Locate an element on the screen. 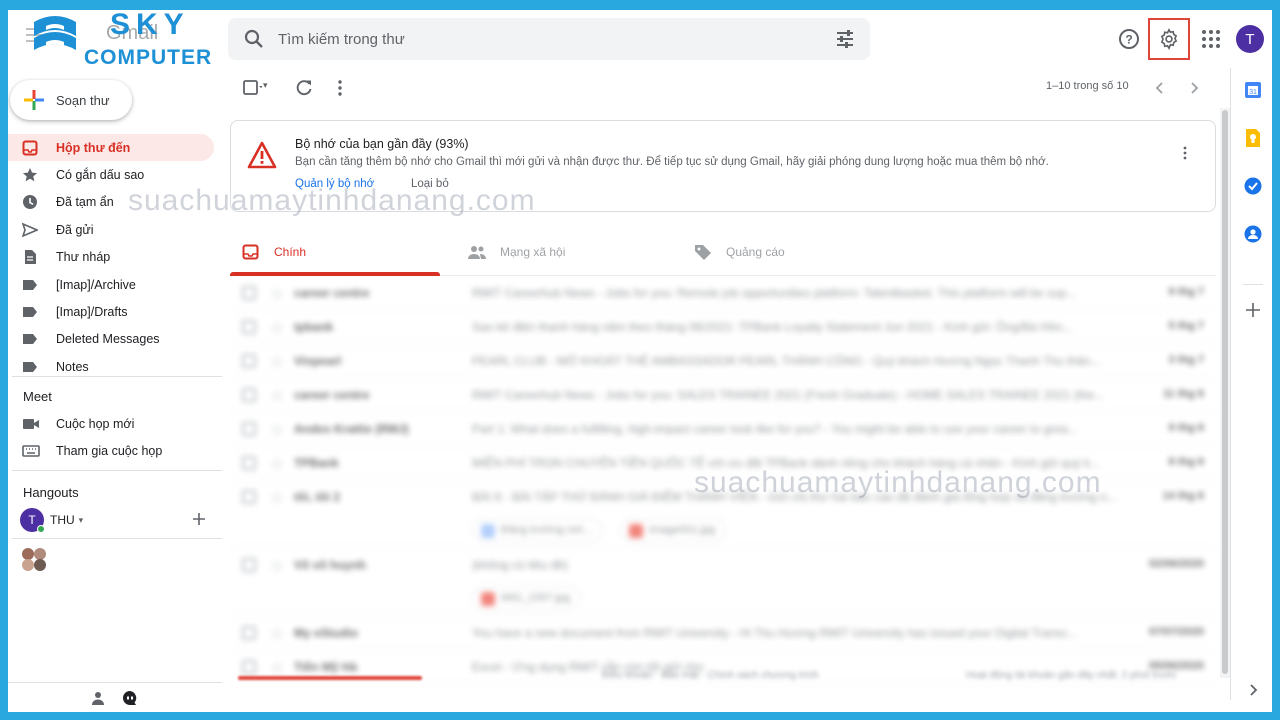  attachment-chip: image001.jpg is located at coordinates (673, 530).